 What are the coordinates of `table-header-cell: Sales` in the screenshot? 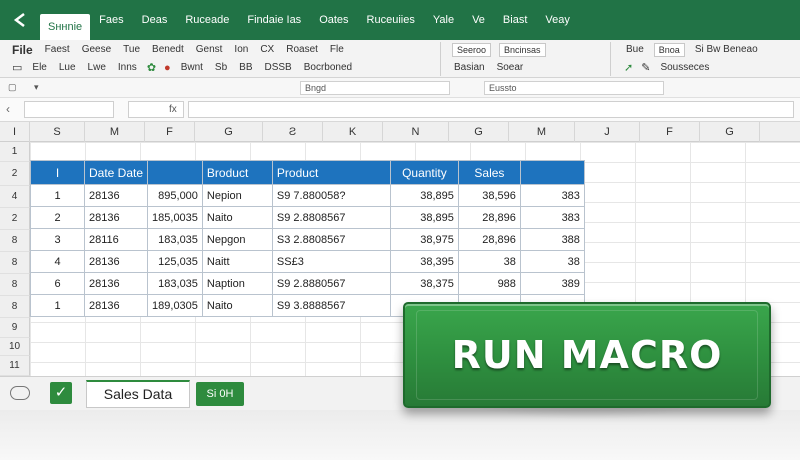 It's located at (489, 172).